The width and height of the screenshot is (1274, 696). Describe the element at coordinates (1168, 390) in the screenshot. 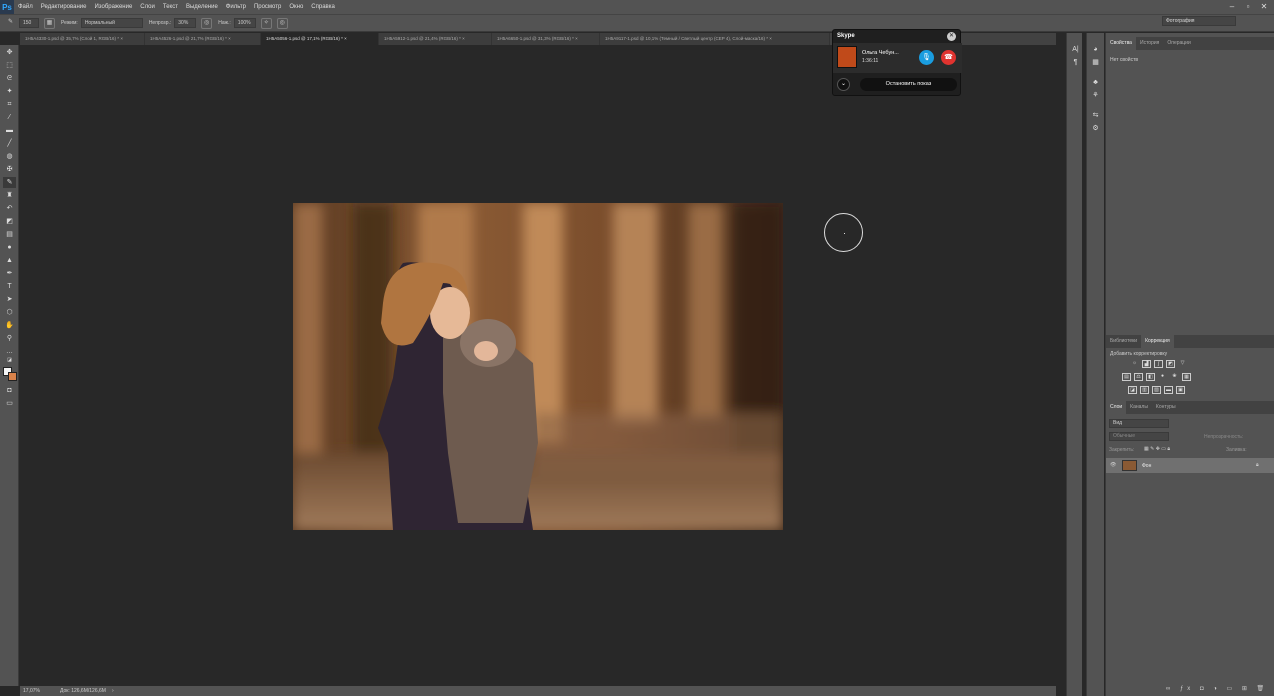

I see `gradient-map-icon: ▬` at that location.